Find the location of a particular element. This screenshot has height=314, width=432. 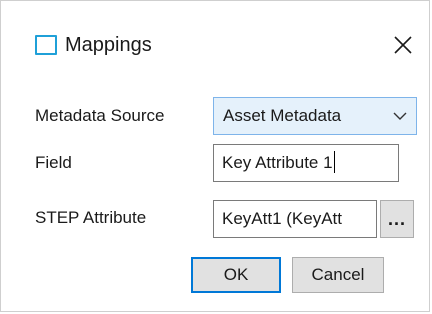

close-icon is located at coordinates (403, 45).